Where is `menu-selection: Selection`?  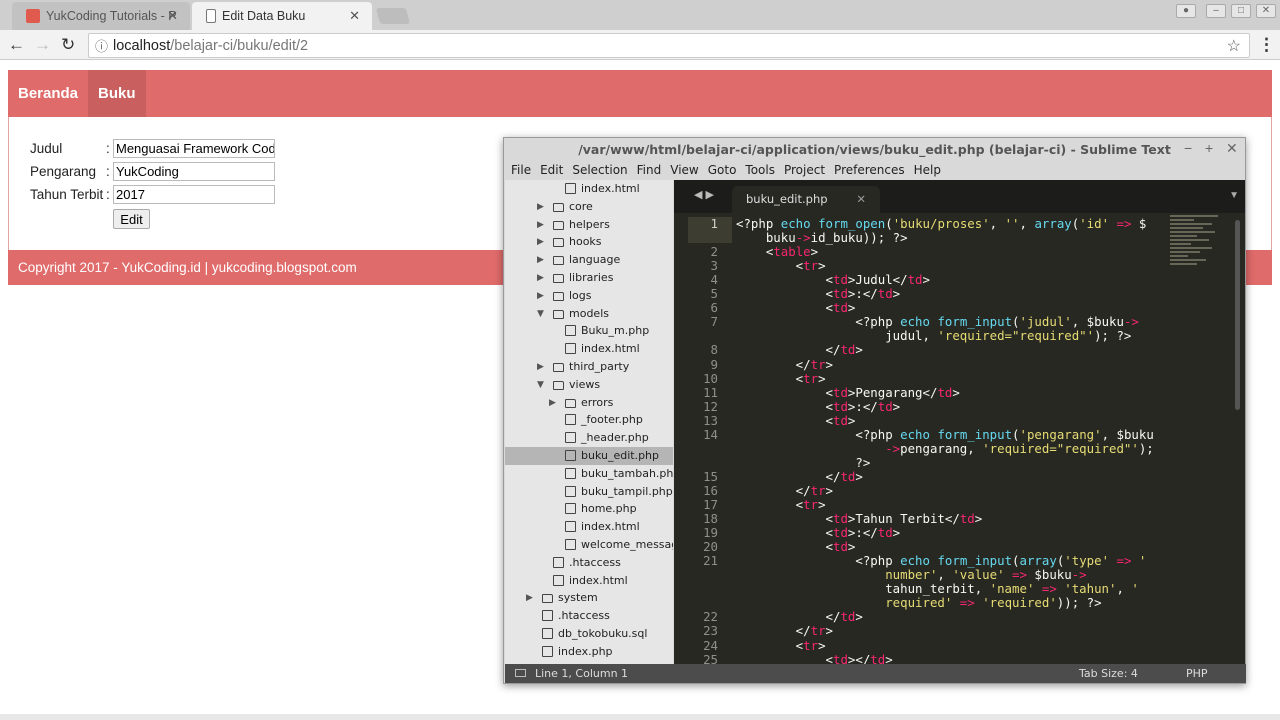
menu-selection: Selection is located at coordinates (599, 170).